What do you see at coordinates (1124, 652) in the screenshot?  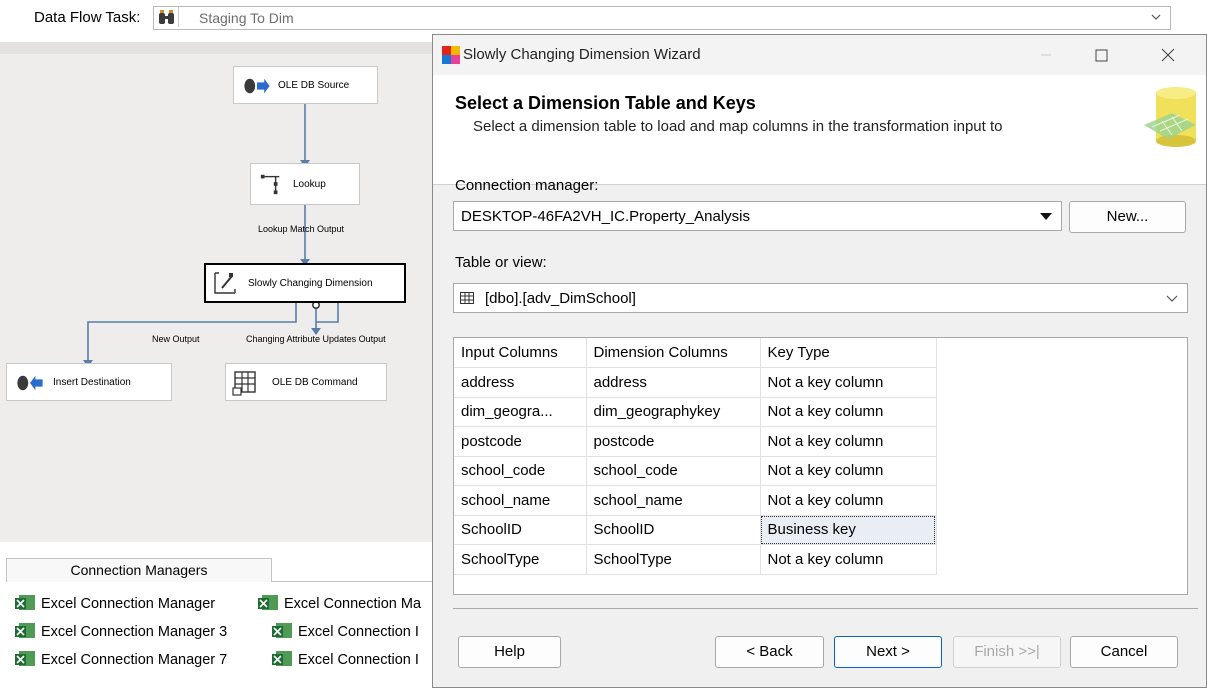 I see `cancel-button: Cancel` at bounding box center [1124, 652].